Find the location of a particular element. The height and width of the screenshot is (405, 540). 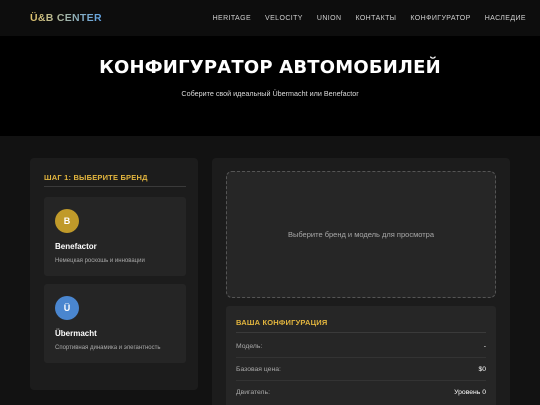

config-value: - is located at coordinates (484, 346).